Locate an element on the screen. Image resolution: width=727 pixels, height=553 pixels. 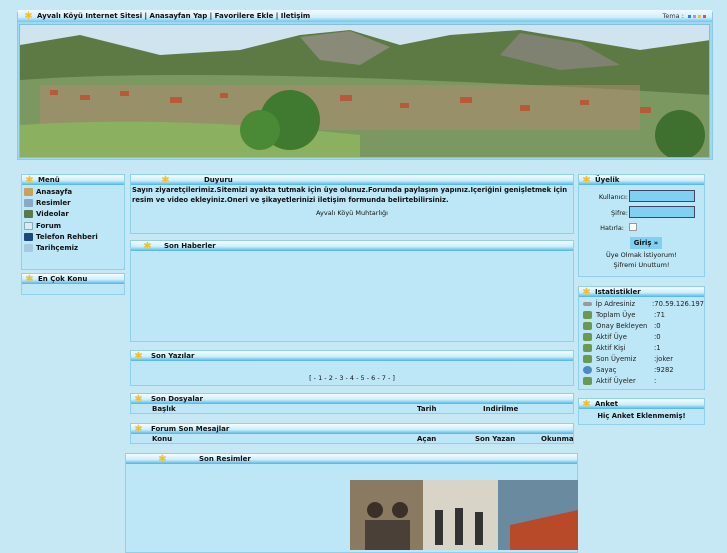
menu-label: Telefon Rehberi is located at coordinates (67, 236).